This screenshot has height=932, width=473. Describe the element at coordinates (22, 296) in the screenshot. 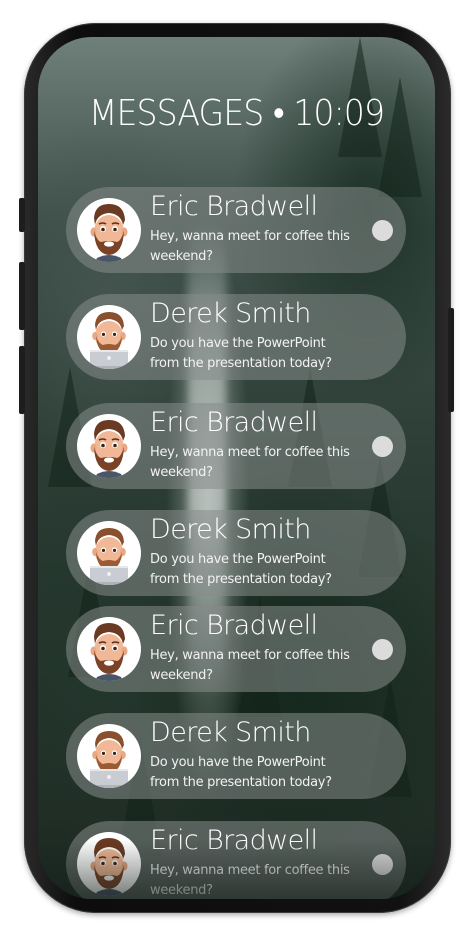

I see `volume-up-button` at that location.